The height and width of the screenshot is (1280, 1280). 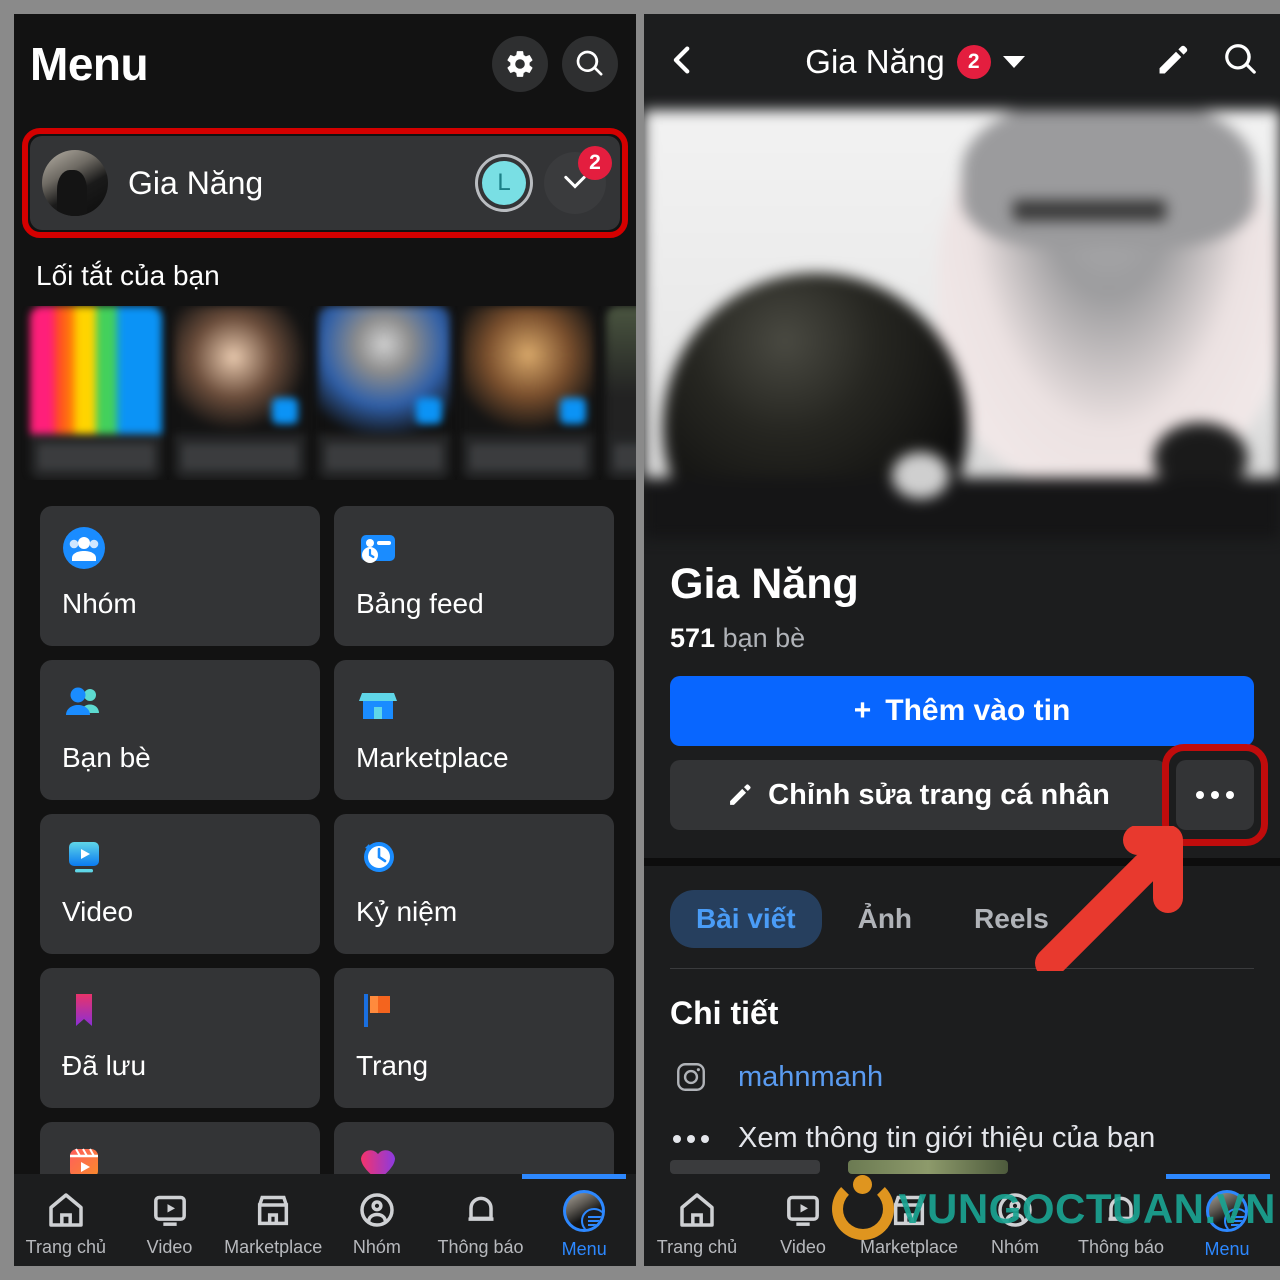 I want to click on nav-label: Trang chủ, so click(x=697, y=1247).